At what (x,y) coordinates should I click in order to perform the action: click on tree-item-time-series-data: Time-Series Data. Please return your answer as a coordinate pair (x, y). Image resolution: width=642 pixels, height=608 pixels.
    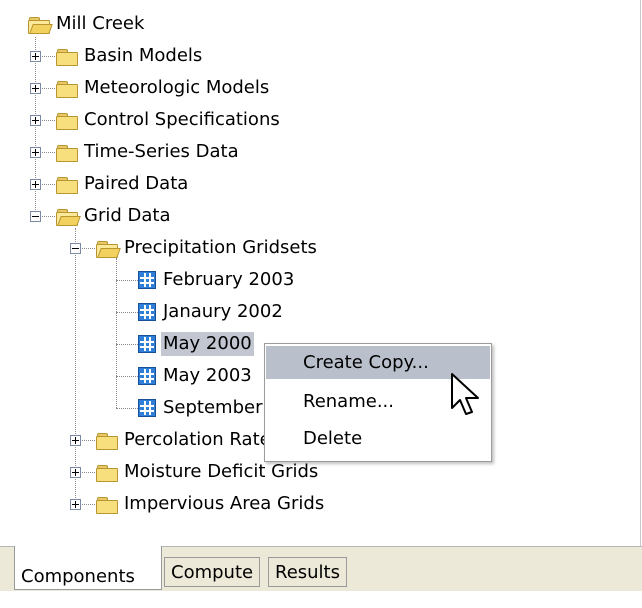
    Looking at the image, I should click on (148, 152).